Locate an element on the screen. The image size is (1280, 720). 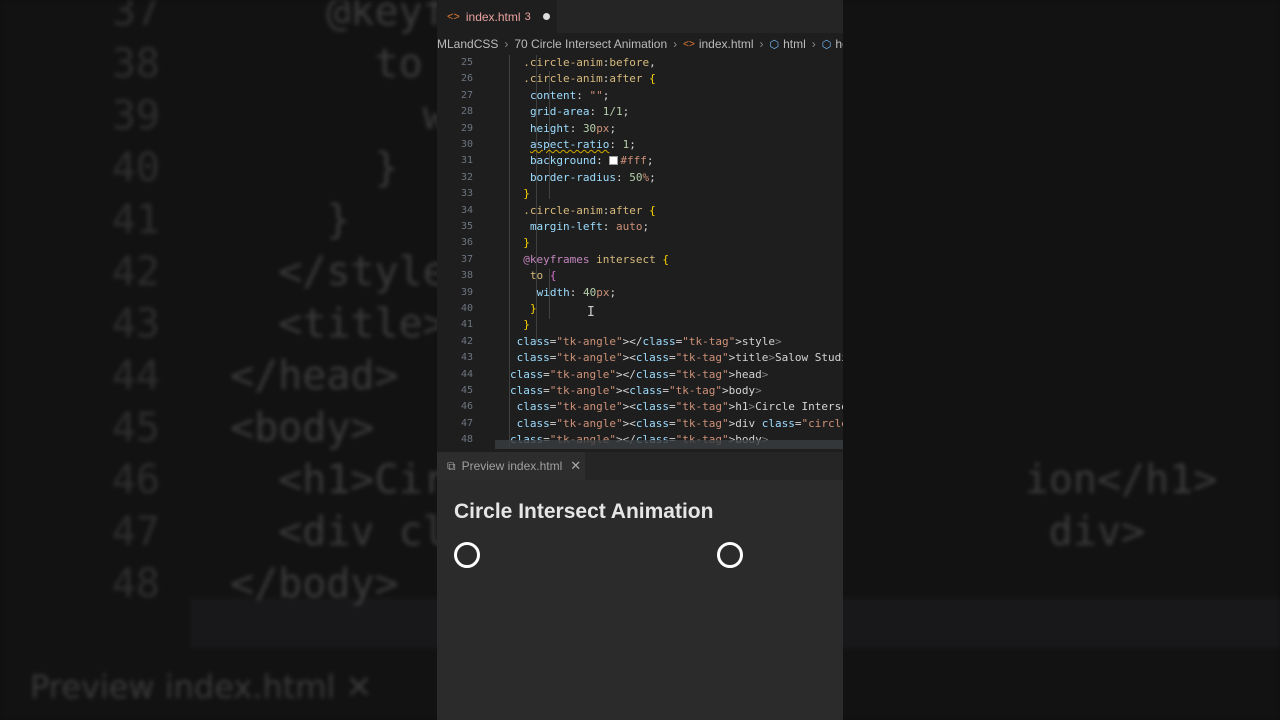
line-number: 46 is located at coordinates (466, 407).